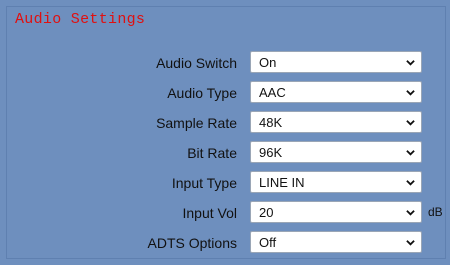  Describe the element at coordinates (336, 62) in the screenshot. I see `audio-switch-select: On` at that location.